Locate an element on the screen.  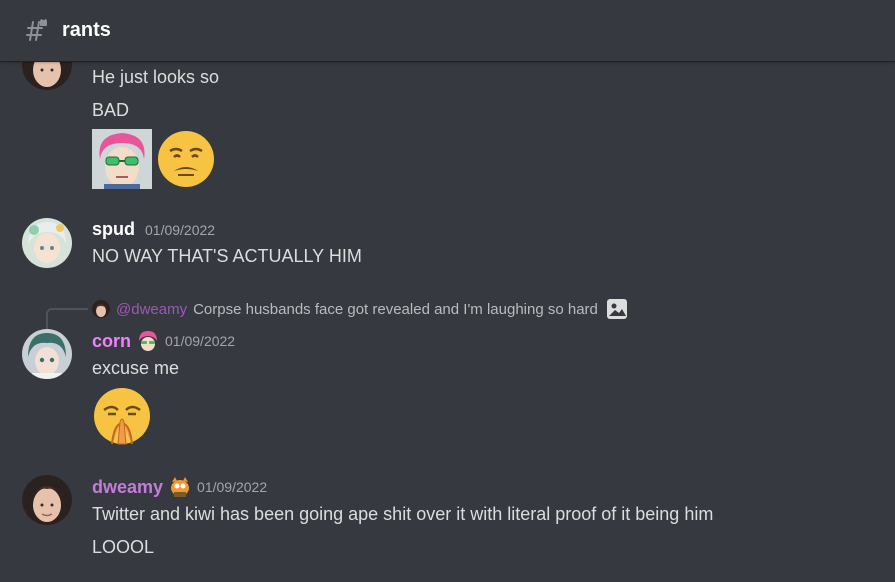
image-icon is located at coordinates (617, 309).